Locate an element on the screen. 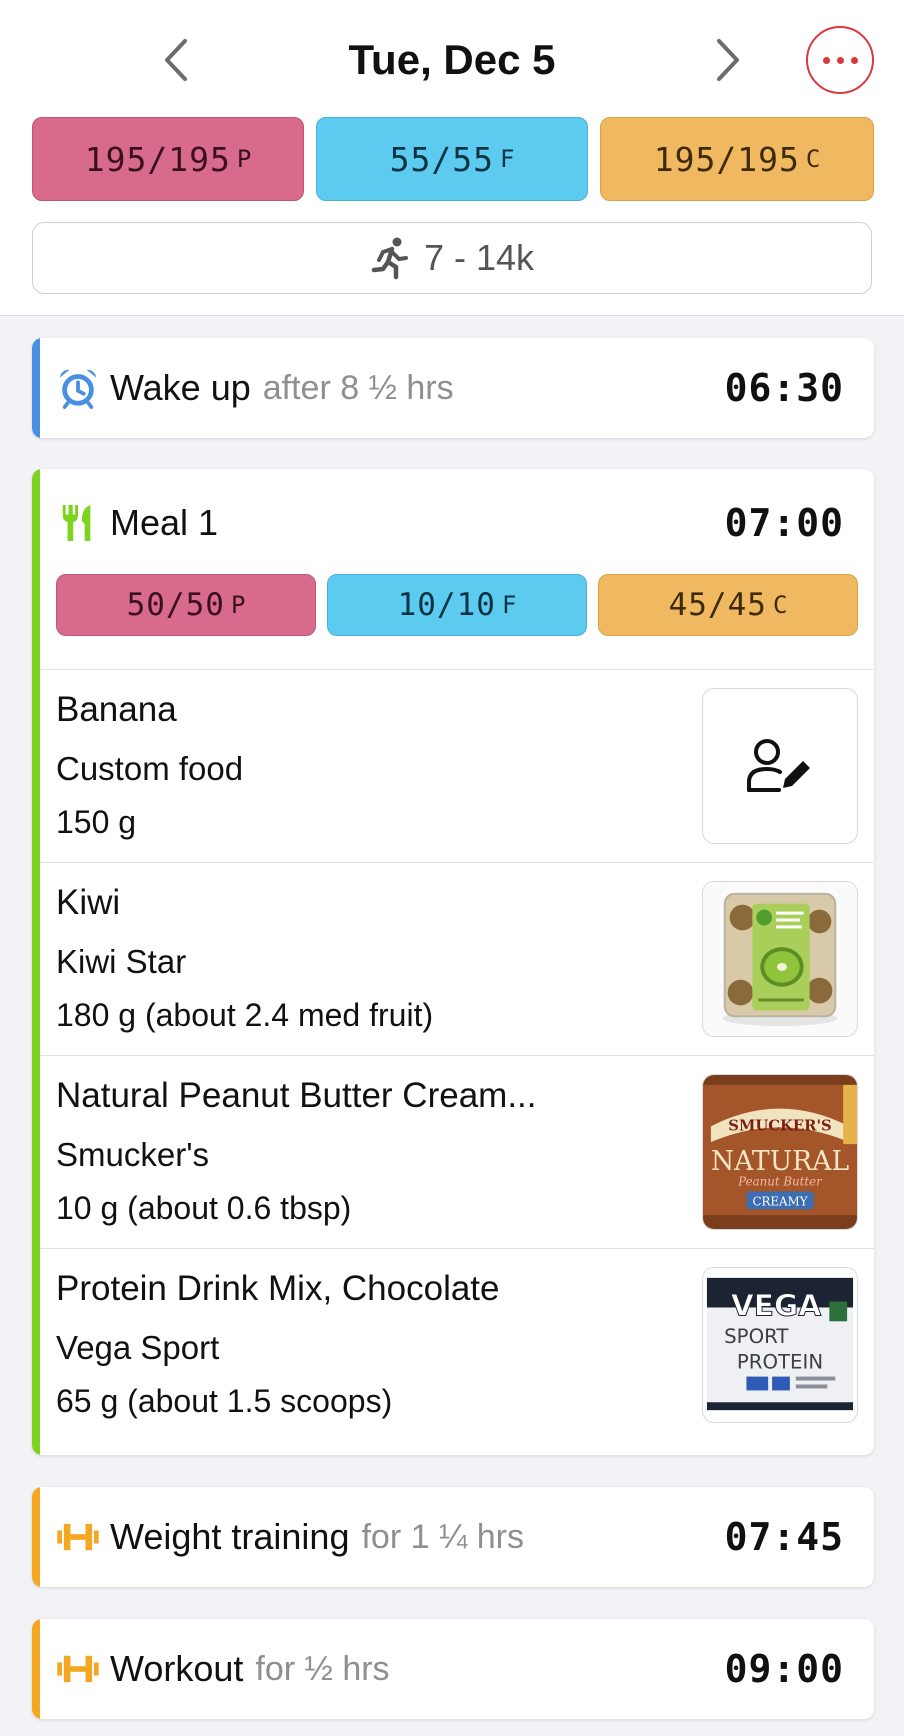 This screenshot has width=904, height=1736. wake-up-card: Wake up after 8 ½ hrs 06:30 is located at coordinates (453, 388).